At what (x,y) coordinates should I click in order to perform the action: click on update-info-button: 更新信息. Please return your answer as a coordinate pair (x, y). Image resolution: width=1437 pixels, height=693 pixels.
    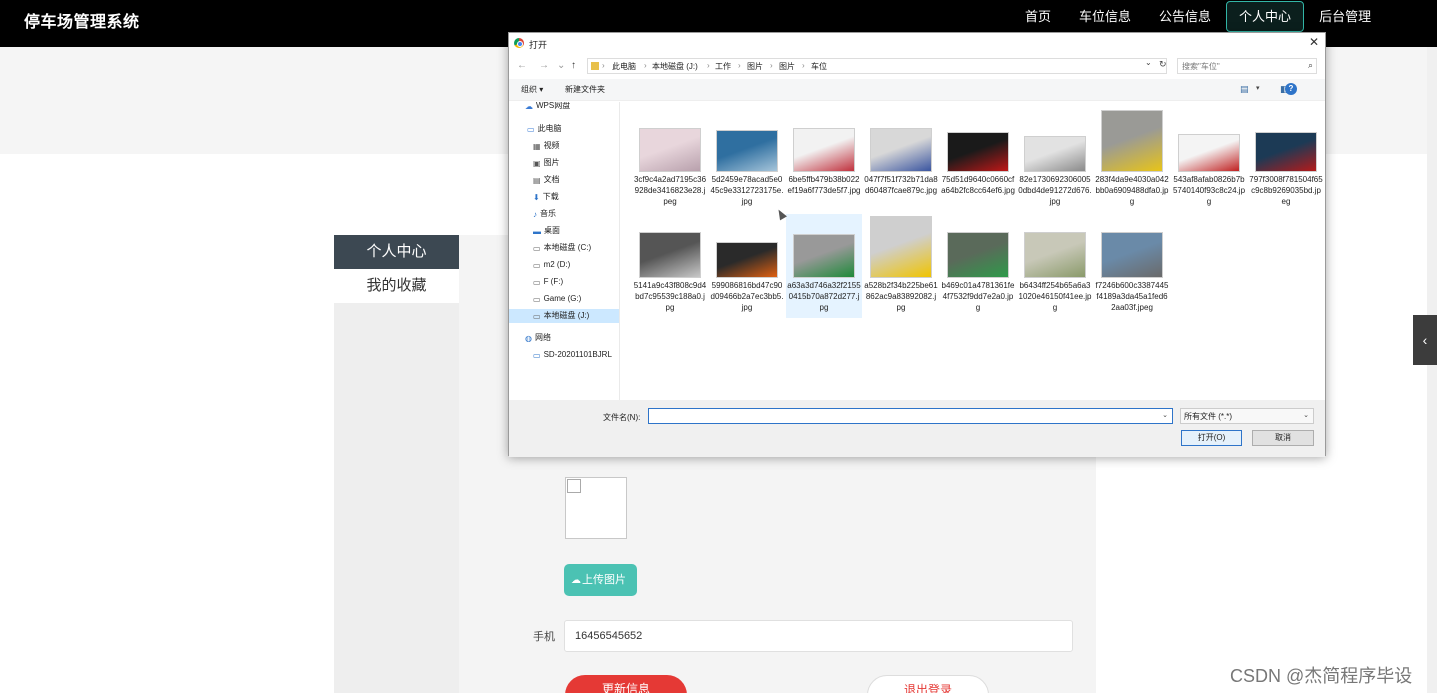
    Looking at the image, I should click on (626, 684).